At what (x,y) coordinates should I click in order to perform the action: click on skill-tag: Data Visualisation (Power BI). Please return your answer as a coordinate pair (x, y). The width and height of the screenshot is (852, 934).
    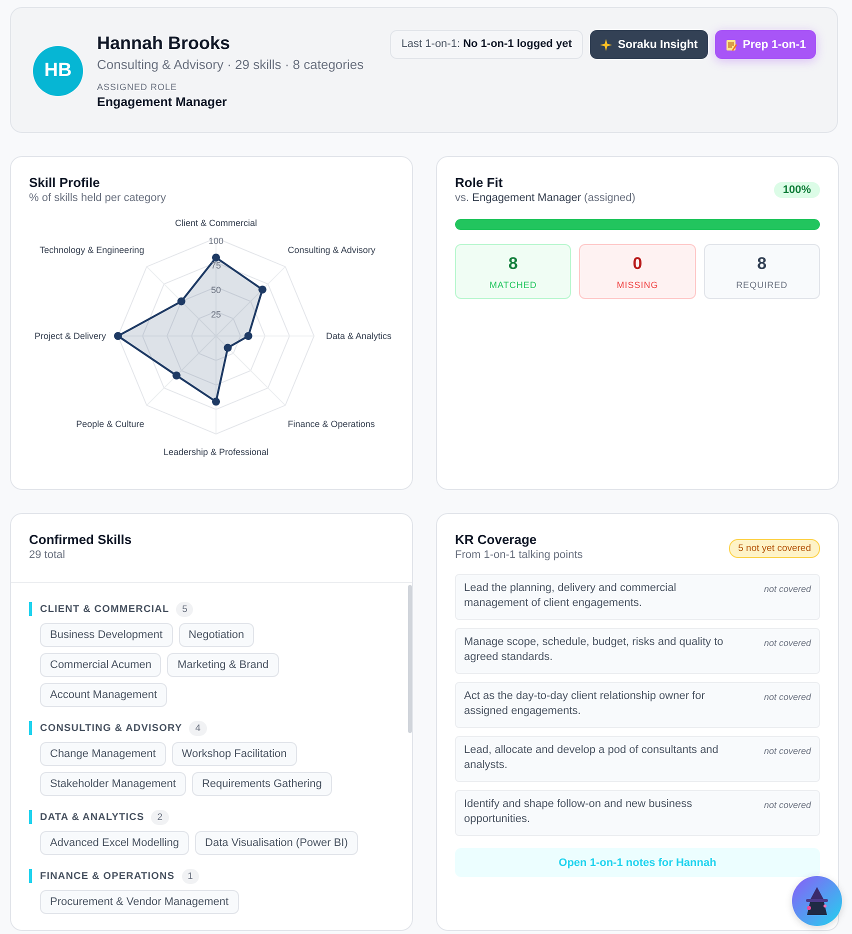
    Looking at the image, I should click on (276, 843).